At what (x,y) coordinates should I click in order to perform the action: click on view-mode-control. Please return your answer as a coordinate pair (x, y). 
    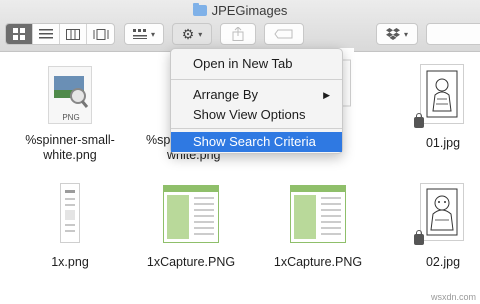
    Looking at the image, I should click on (60, 34).